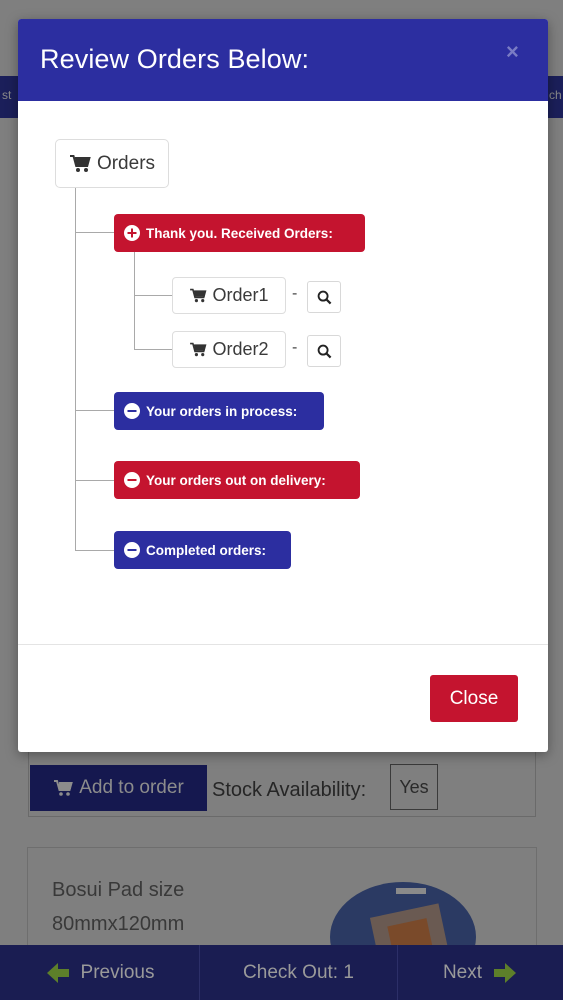  Describe the element at coordinates (474, 698) in the screenshot. I see `close-button: Close` at that location.